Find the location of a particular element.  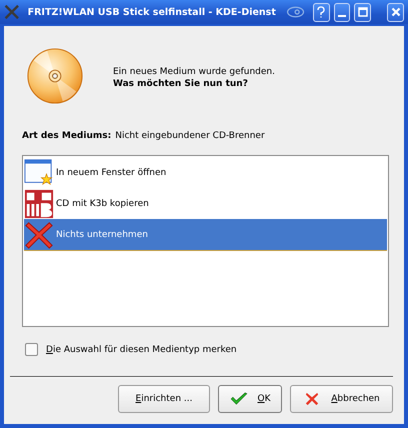

swirl-logo-icon is located at coordinates (295, 12).